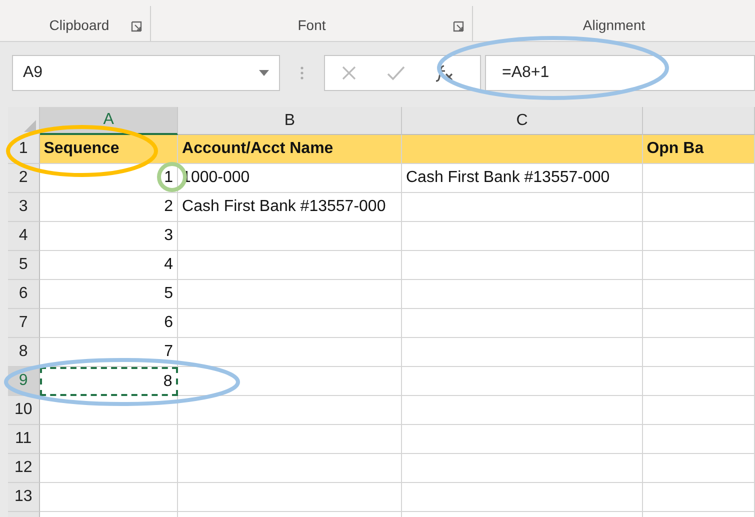 This screenshot has height=517, width=755. Describe the element at coordinates (79, 25) in the screenshot. I see `ribbon-group-label: Clipboard` at that location.